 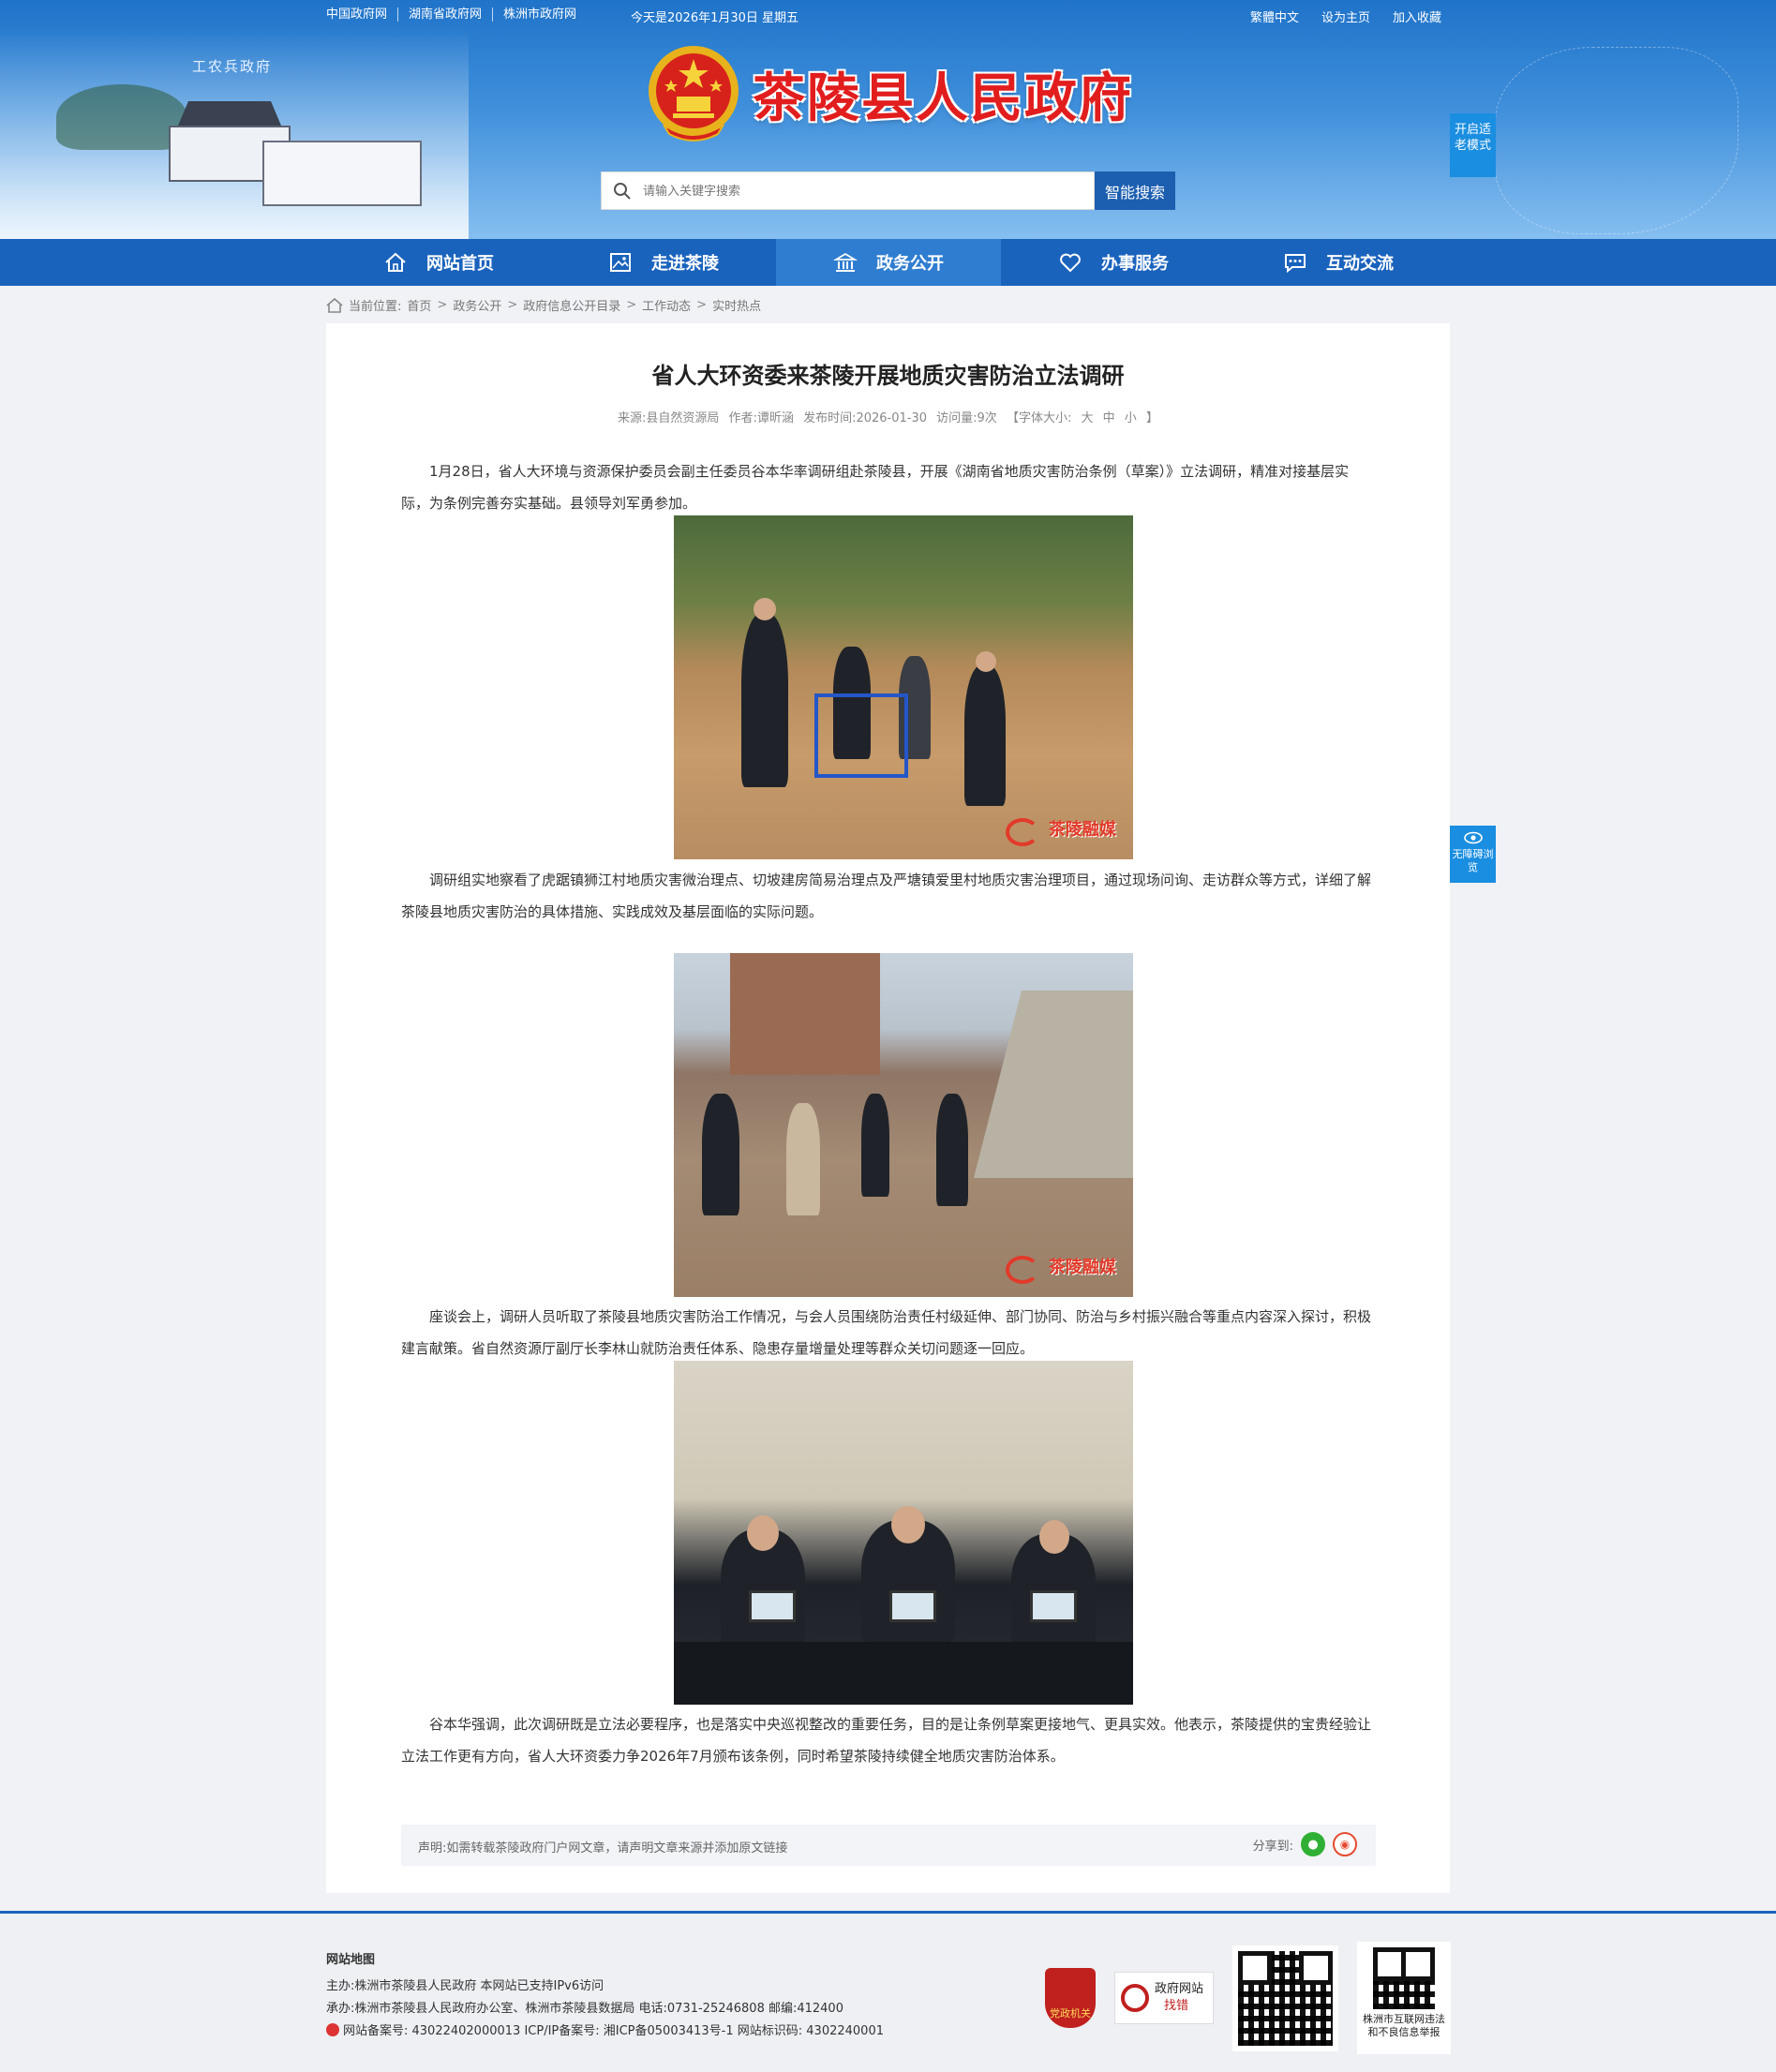 I want to click on nav-item-services: 办事服务, so click(x=1113, y=262).